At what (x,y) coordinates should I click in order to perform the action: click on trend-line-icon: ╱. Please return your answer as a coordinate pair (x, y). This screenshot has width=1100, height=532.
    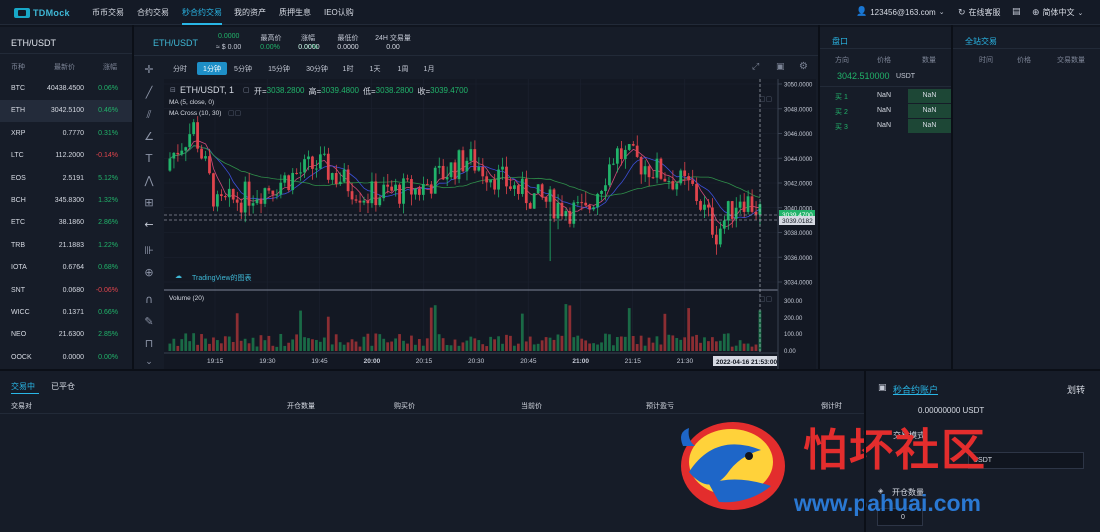
    Looking at the image, I should click on (149, 93).